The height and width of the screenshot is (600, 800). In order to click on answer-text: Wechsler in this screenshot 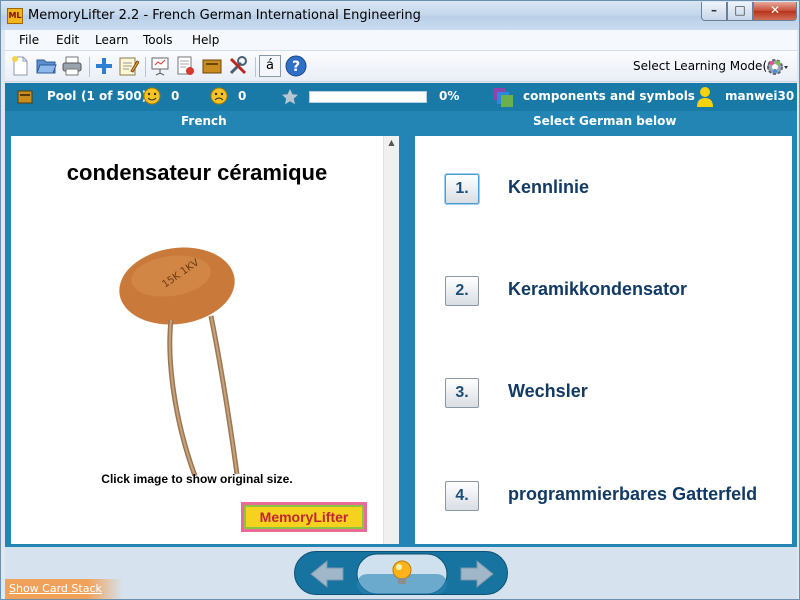, I will do `click(643, 391)`.